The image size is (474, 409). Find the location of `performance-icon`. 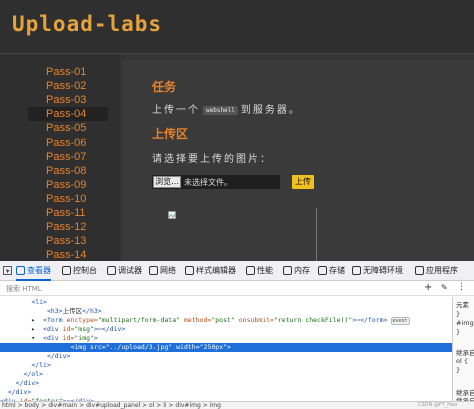

performance-icon is located at coordinates (250, 270).